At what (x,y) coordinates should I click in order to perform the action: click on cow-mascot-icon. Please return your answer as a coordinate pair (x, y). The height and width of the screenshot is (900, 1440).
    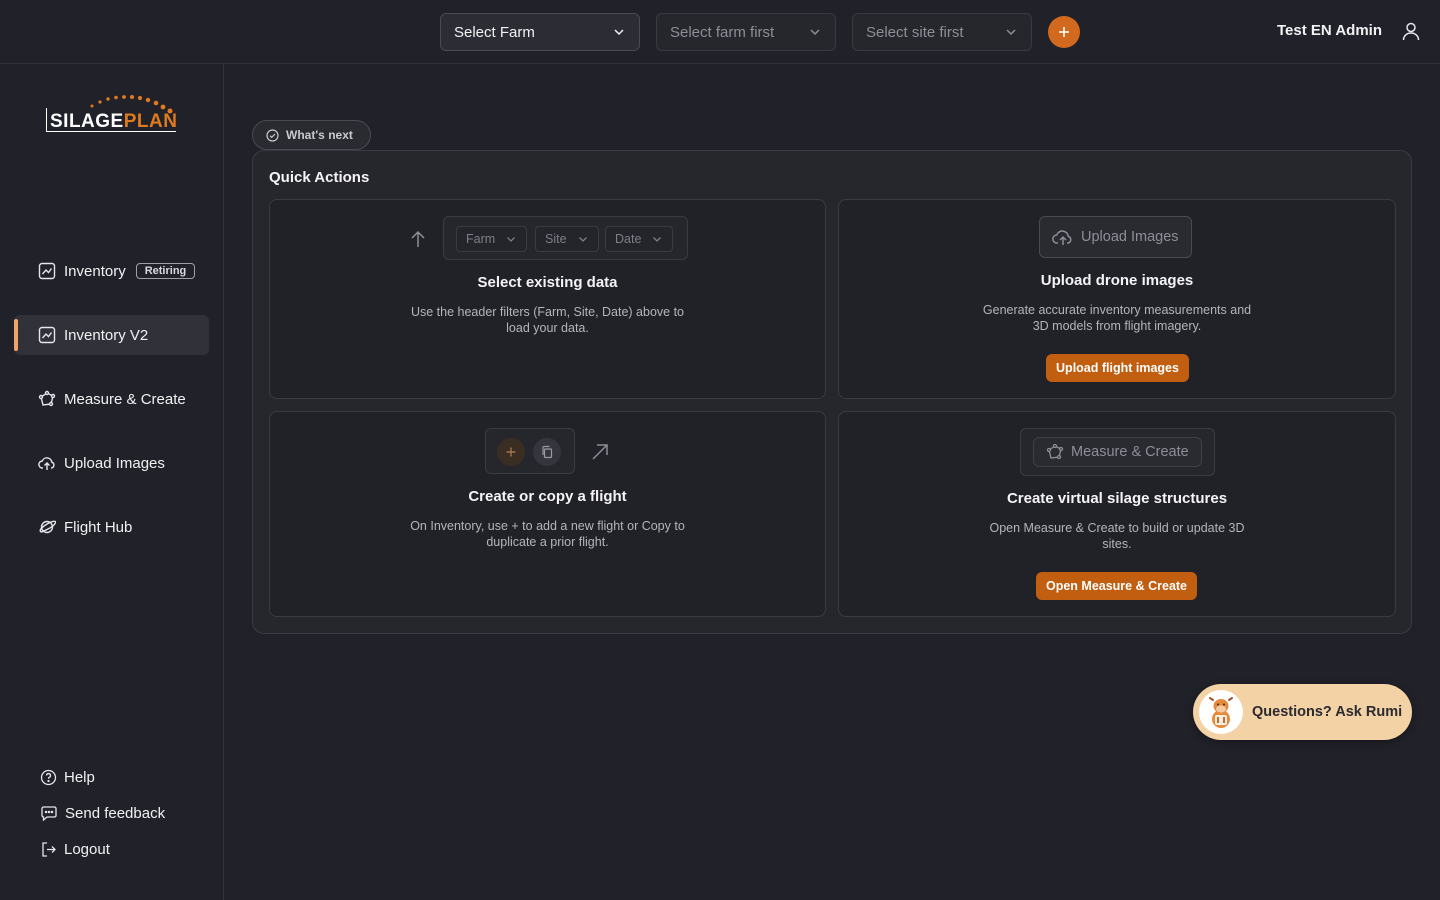
    Looking at the image, I should click on (1221, 712).